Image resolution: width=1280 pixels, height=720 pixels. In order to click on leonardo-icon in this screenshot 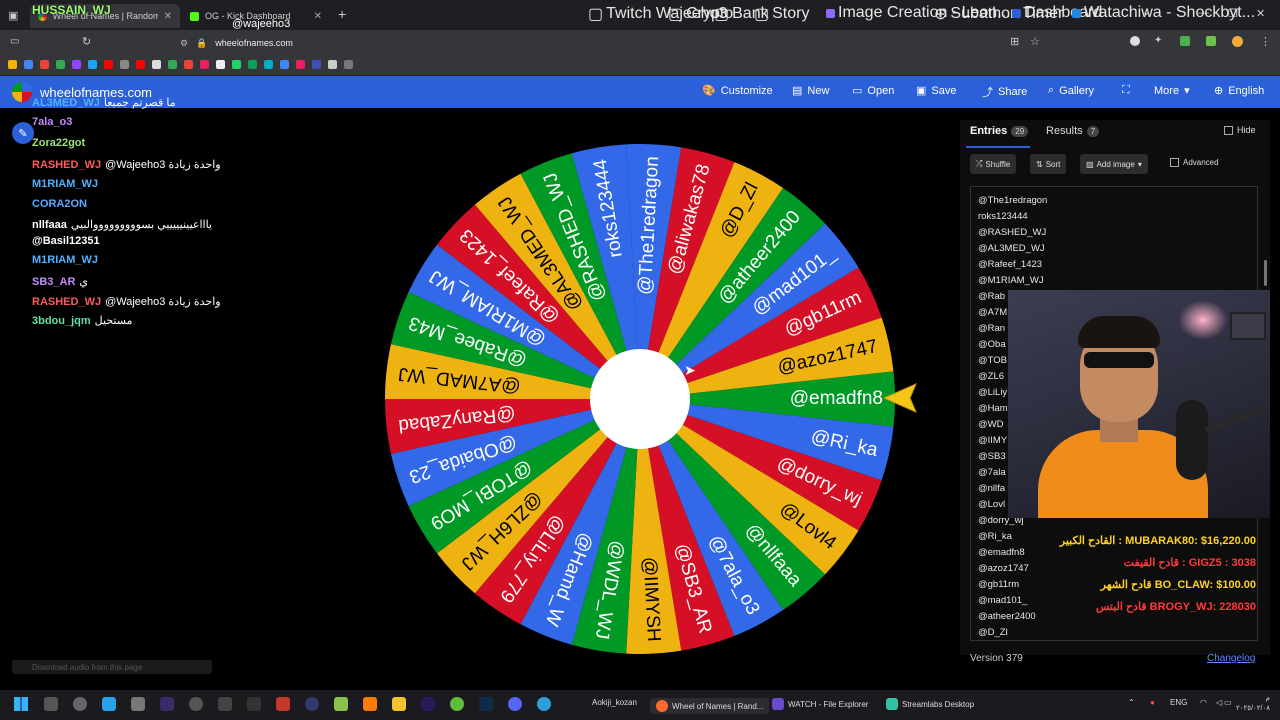, I will do `click(830, 13)`.